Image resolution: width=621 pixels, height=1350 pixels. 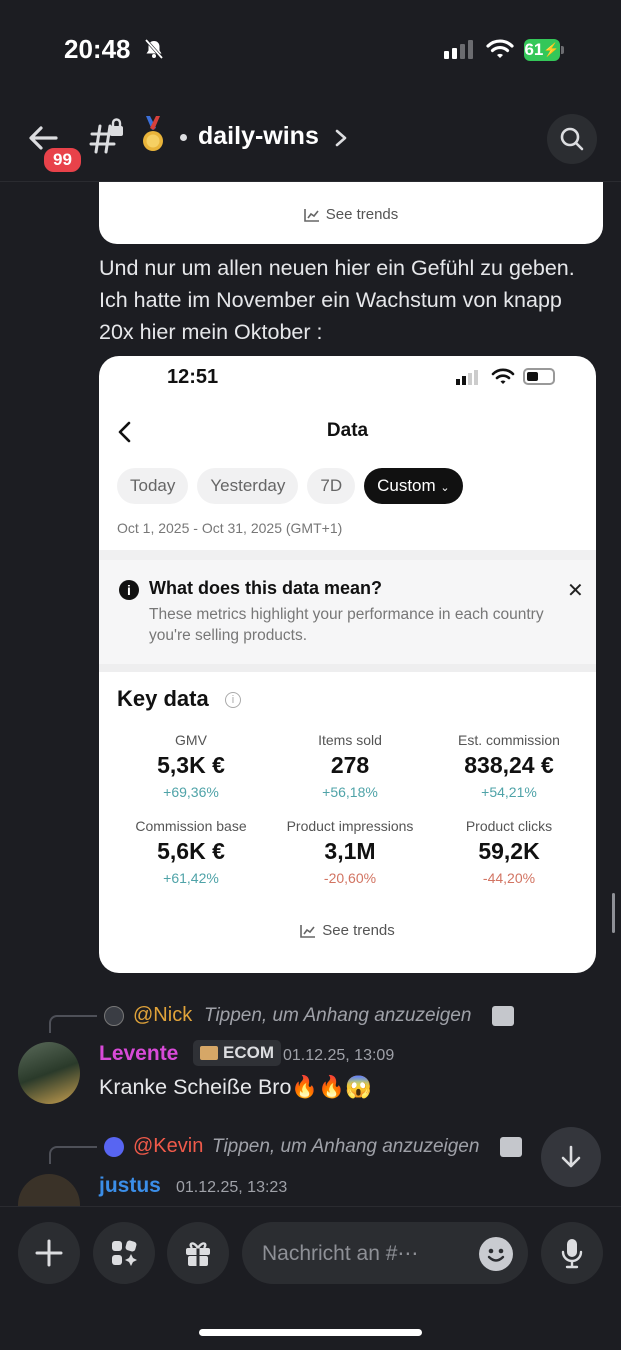 I want to click on box-icon, so click(x=209, y=1053).